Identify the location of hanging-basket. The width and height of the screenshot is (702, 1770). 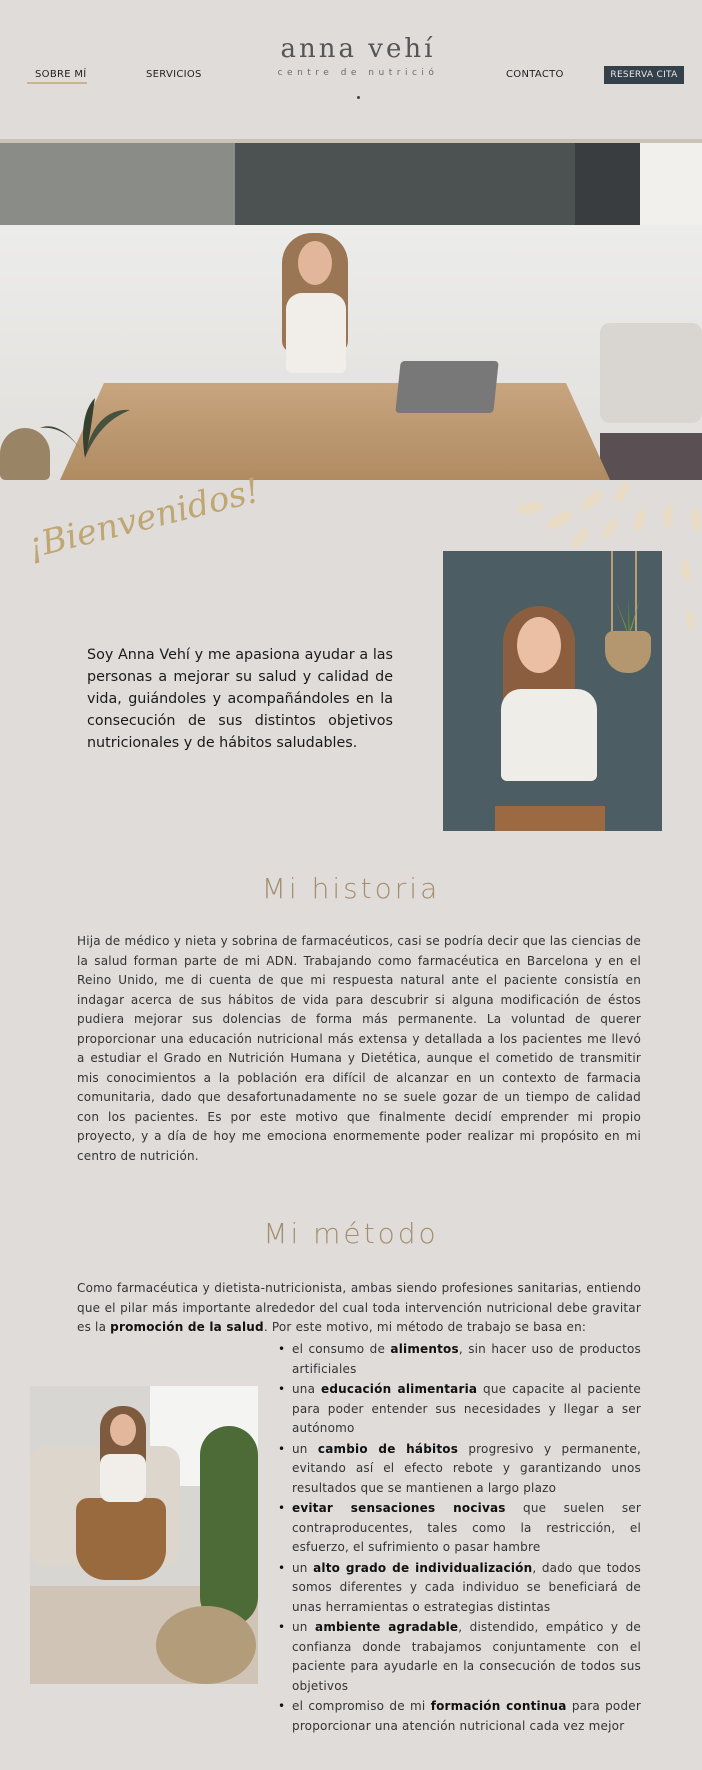
(628, 652).